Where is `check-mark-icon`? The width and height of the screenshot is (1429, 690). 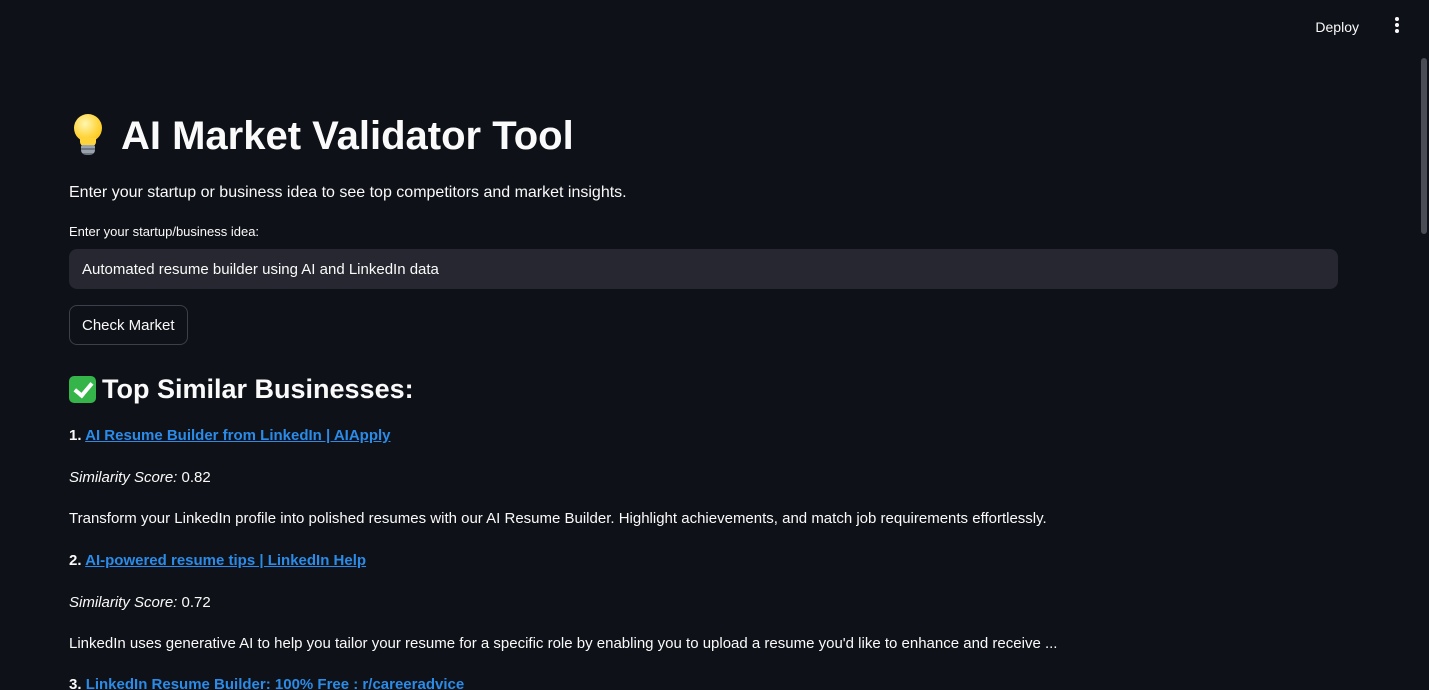 check-mark-icon is located at coordinates (82, 389).